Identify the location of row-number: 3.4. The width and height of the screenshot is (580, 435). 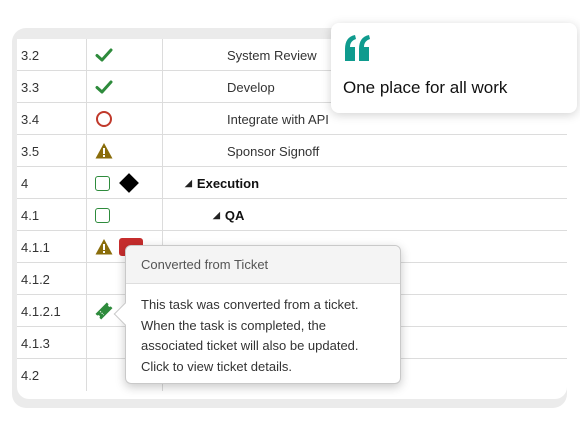
(52, 119).